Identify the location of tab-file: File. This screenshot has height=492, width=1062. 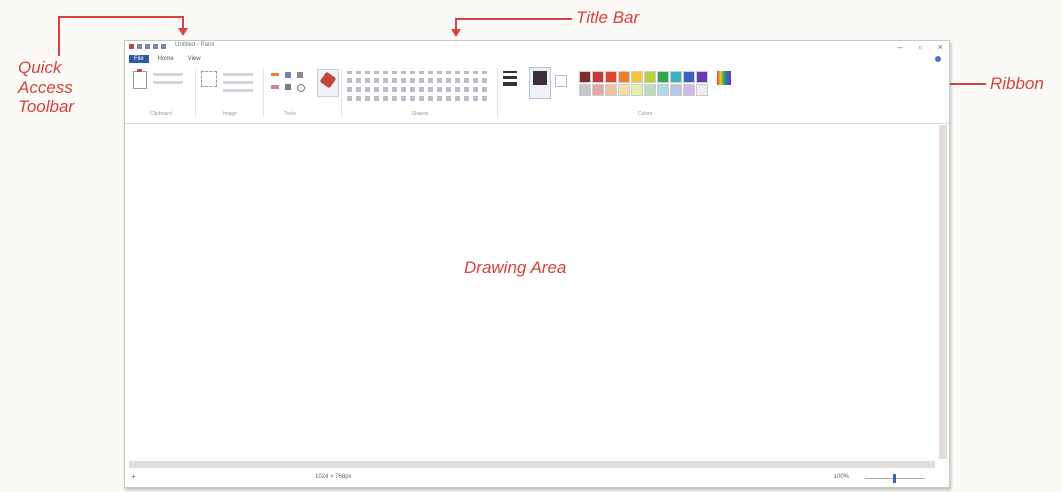
(139, 59).